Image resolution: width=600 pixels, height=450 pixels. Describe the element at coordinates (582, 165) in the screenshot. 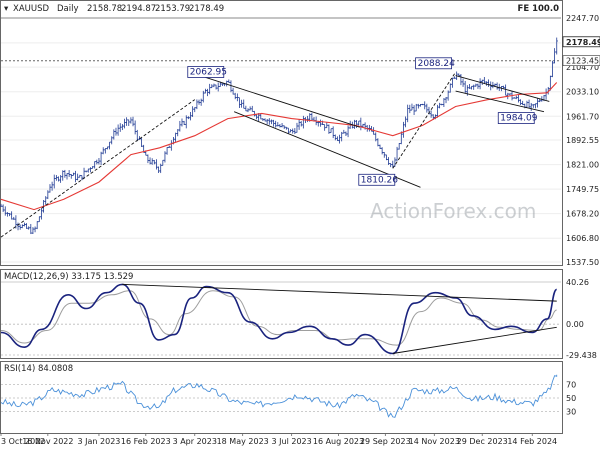

I see `price-tick-label: 1821.00` at that location.